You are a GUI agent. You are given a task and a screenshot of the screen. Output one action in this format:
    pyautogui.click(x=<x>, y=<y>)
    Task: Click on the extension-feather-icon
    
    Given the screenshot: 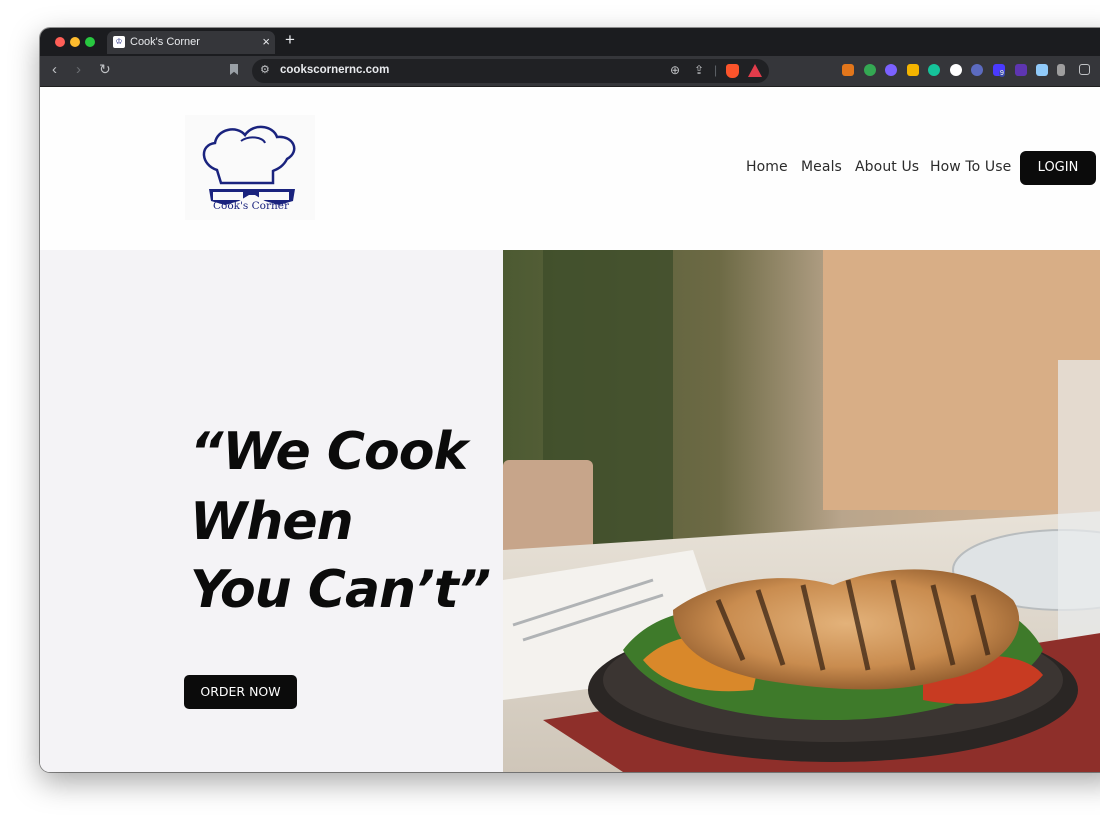 What is the action you would take?
    pyautogui.click(x=1021, y=70)
    